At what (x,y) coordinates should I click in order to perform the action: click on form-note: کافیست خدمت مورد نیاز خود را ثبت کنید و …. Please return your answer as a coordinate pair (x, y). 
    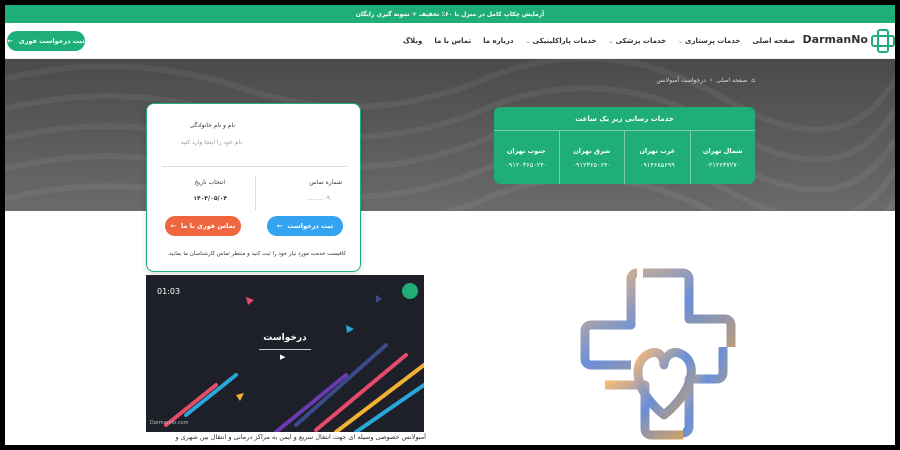
    Looking at the image, I should click on (256, 254).